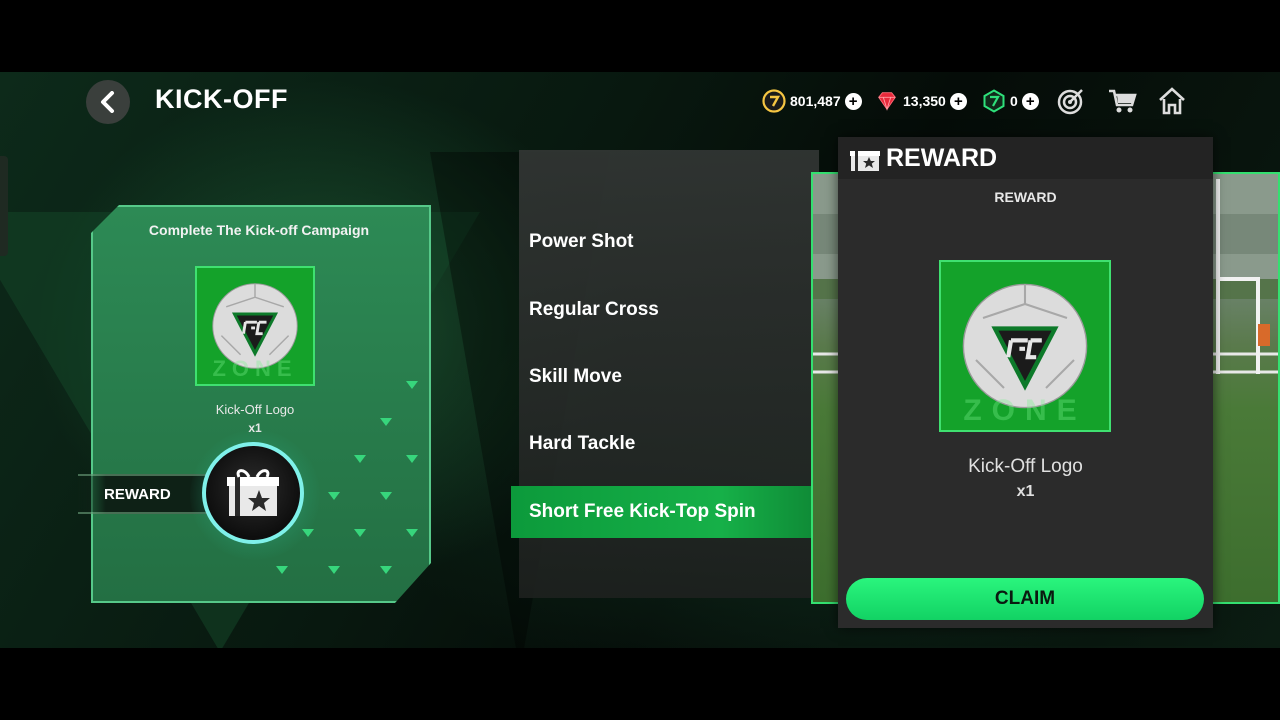 This screenshot has width=1280, height=720. I want to click on shop-button, so click(1122, 101).